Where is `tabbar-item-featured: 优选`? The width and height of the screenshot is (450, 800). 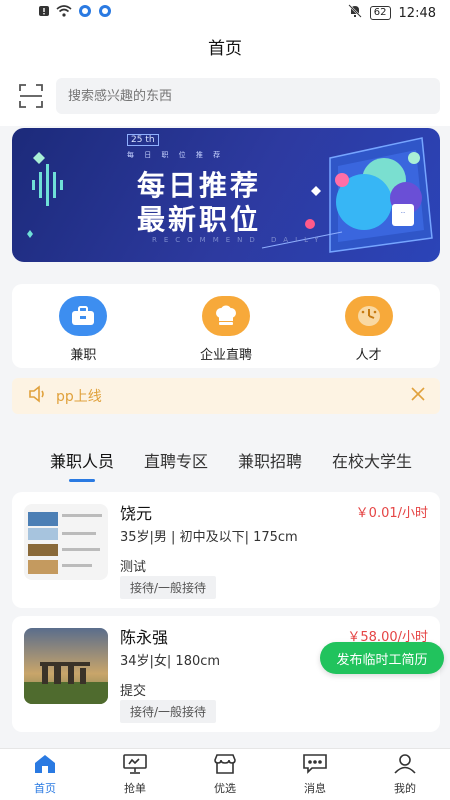
tabbar-item-featured: 优选 is located at coordinates (225, 774).